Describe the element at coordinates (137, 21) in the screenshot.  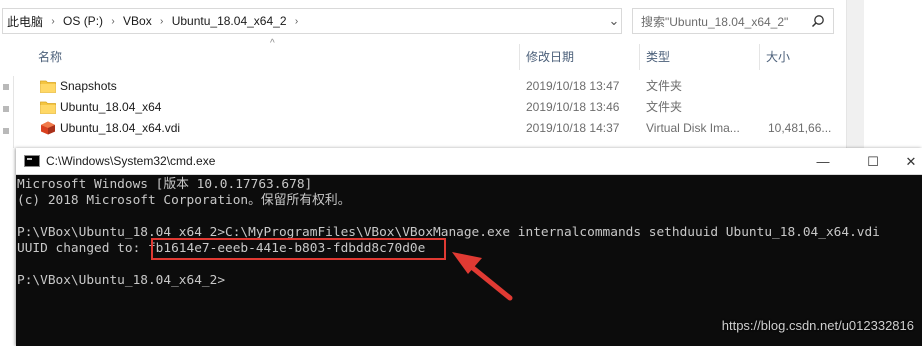
I see `breadcrumb-vbox: VBox` at that location.